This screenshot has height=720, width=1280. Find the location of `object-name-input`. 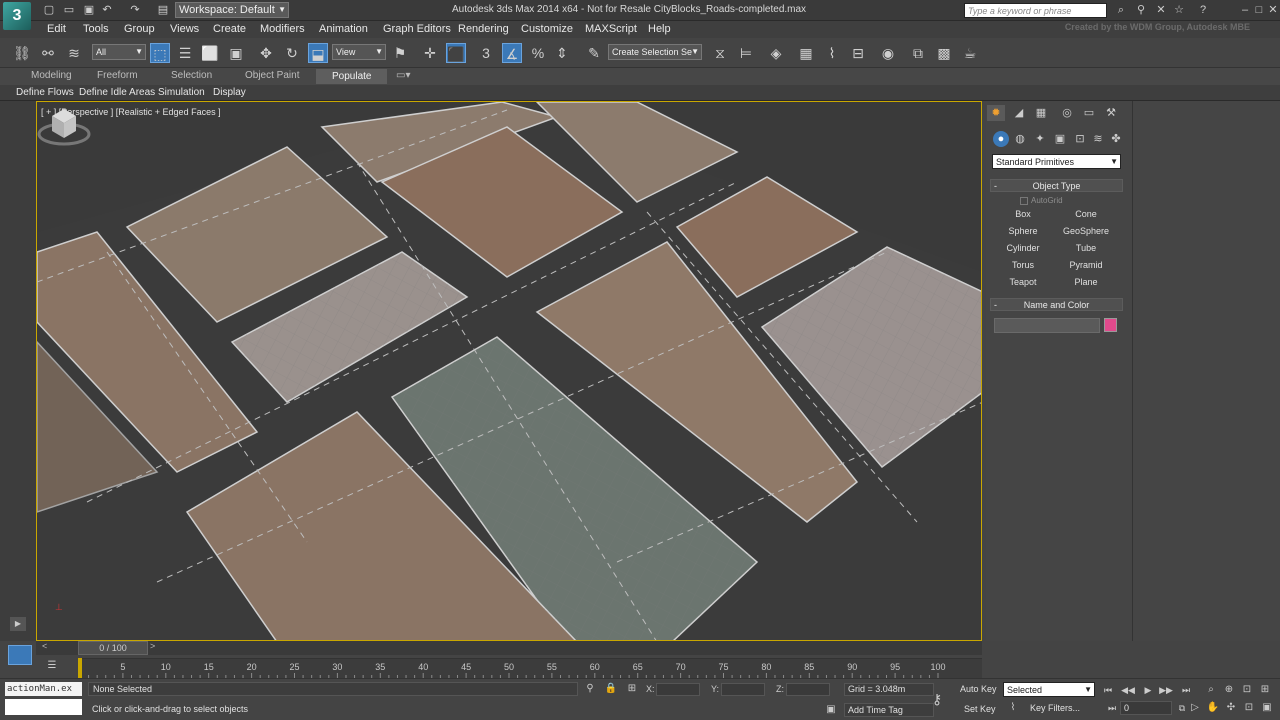

object-name-input is located at coordinates (1047, 325).